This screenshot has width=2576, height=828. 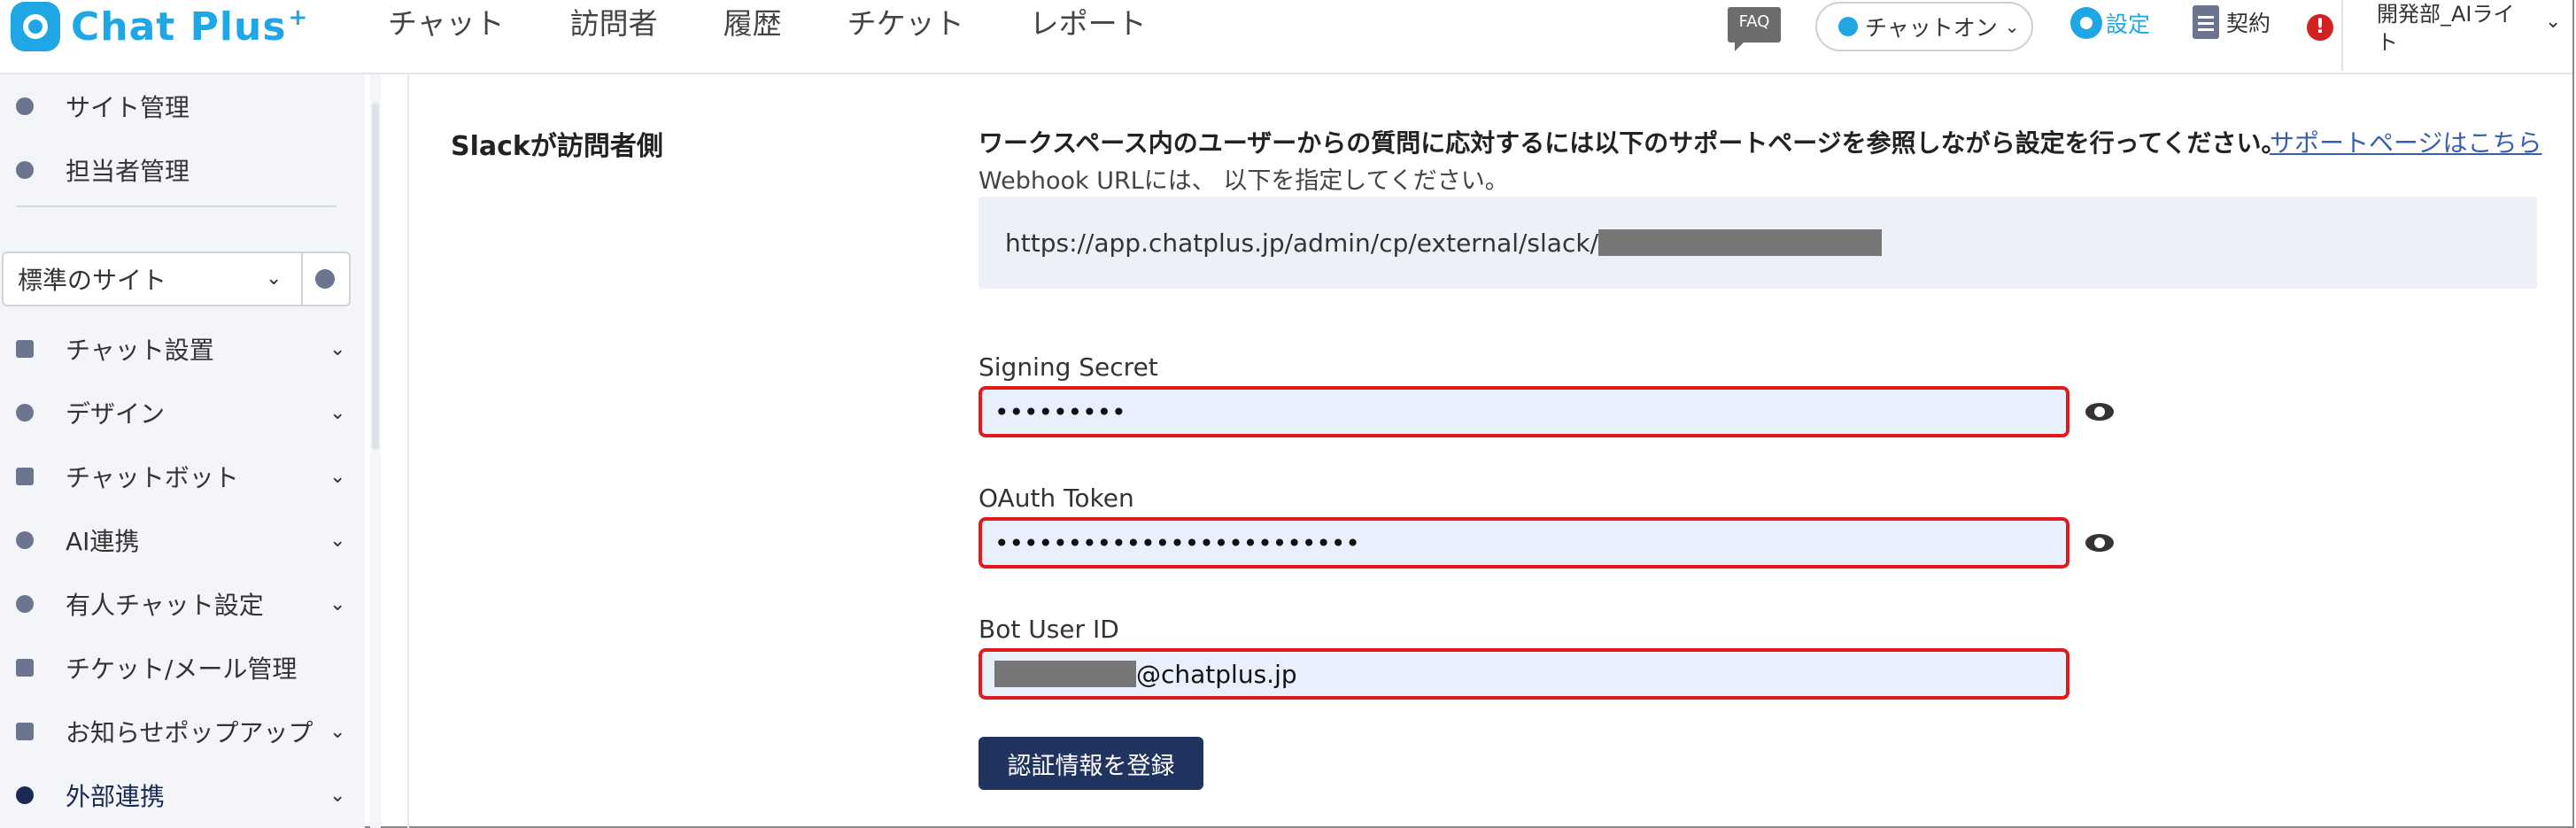 What do you see at coordinates (176, 206) in the screenshot?
I see `sidebar-divider` at bounding box center [176, 206].